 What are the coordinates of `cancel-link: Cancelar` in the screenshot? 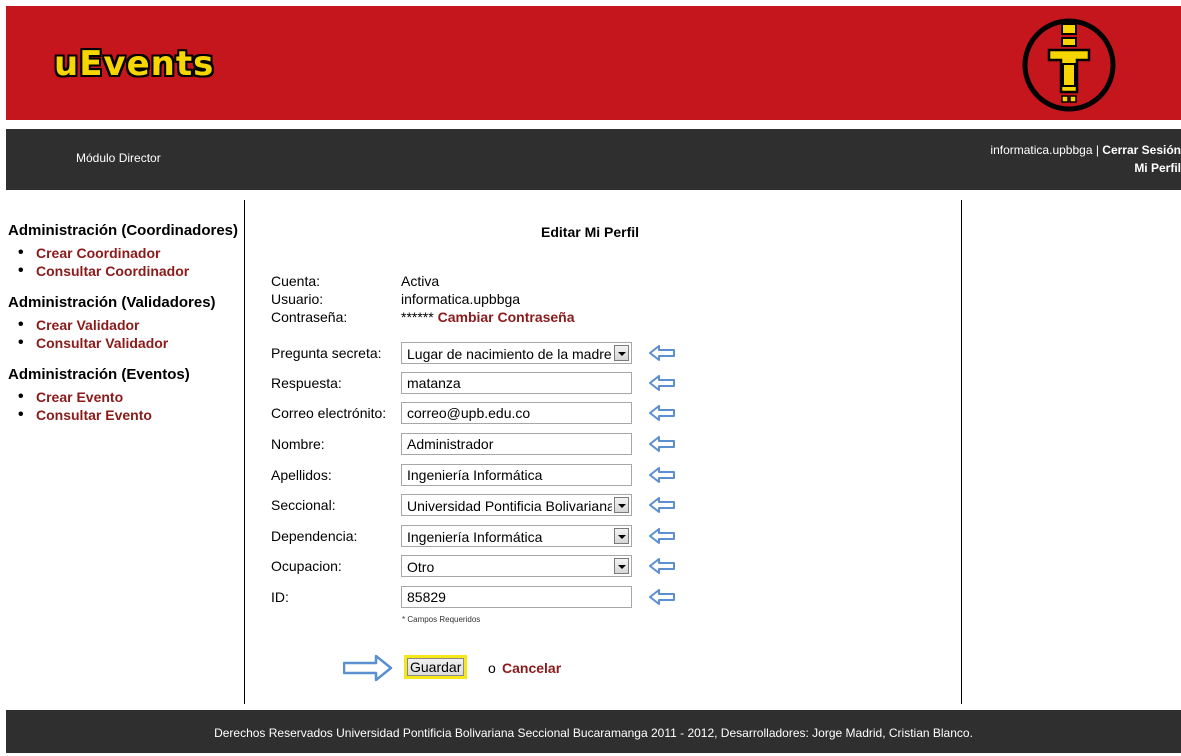 It's located at (531, 668).